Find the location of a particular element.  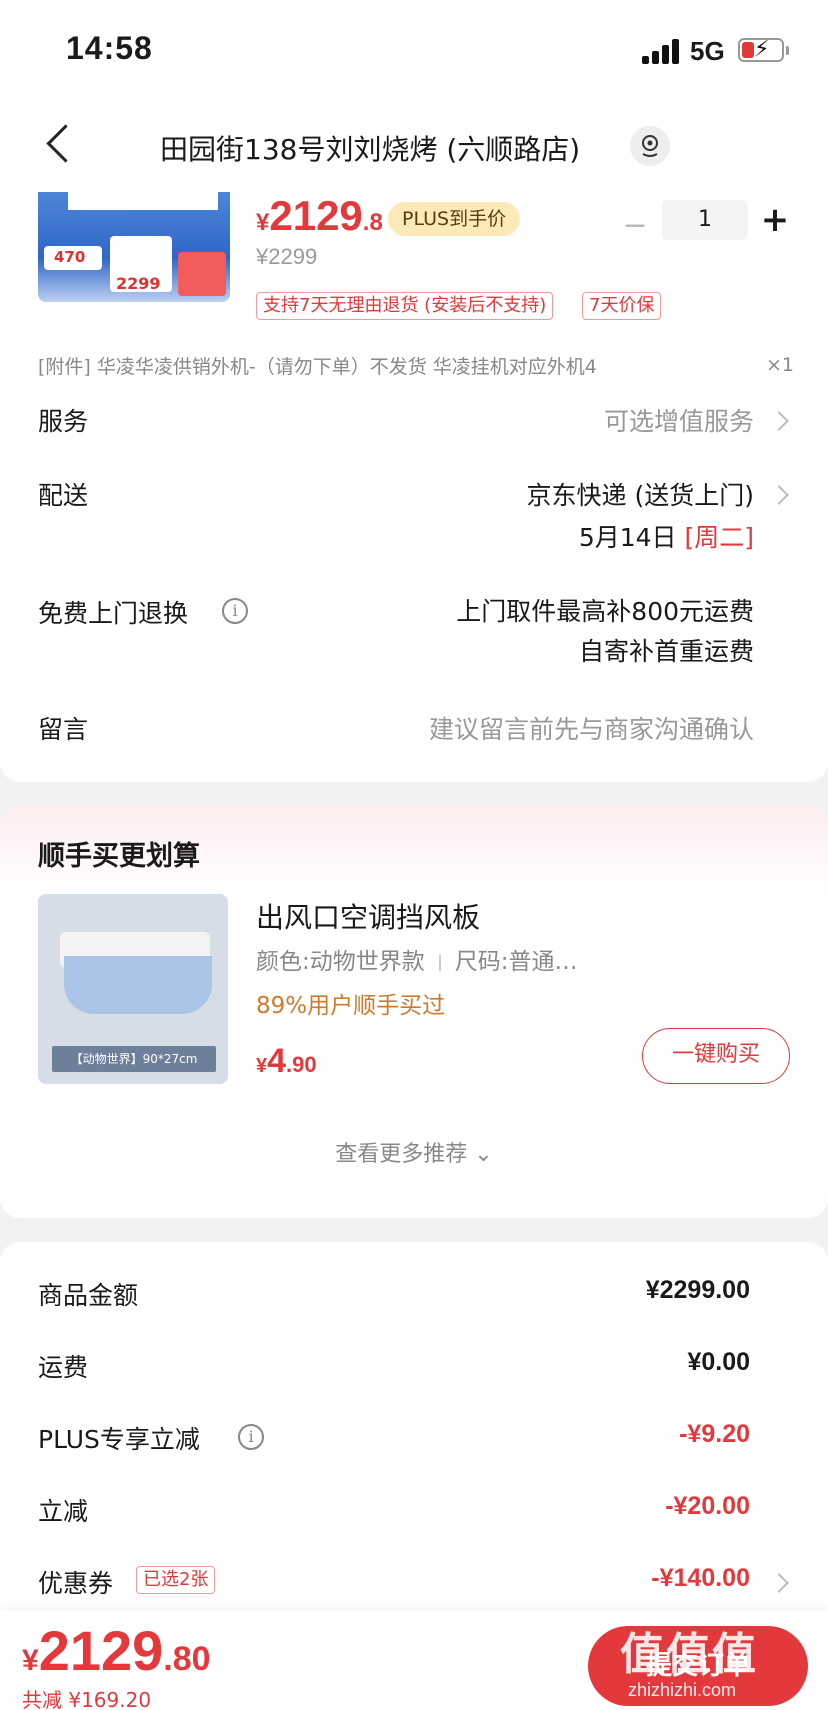

watermark: 值值值 zhizhizhi.com is located at coordinates (720, 1664).